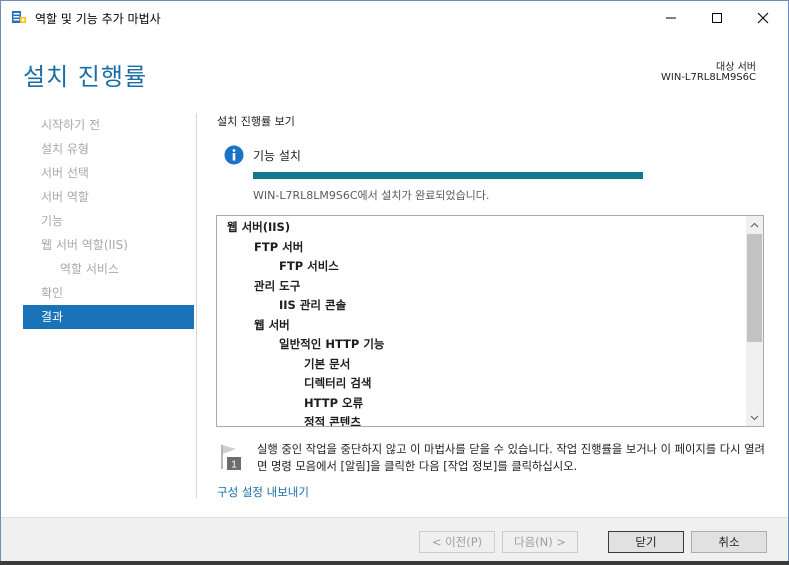  I want to click on target-server-label: 대상 서버, so click(736, 67).